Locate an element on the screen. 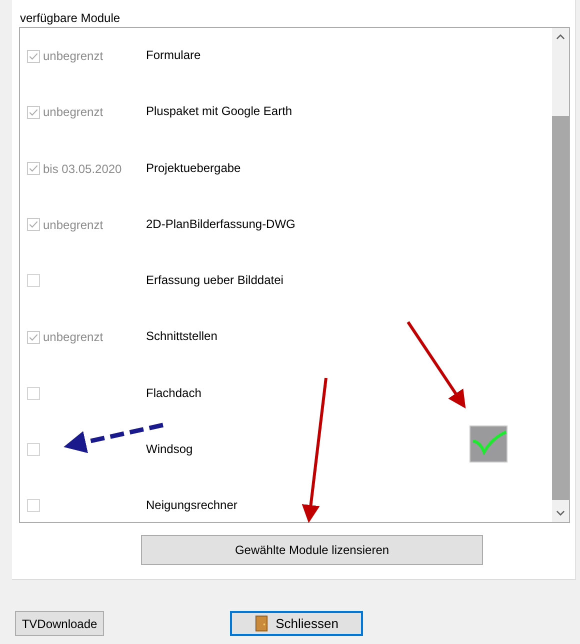  check-icon is located at coordinates (489, 444).